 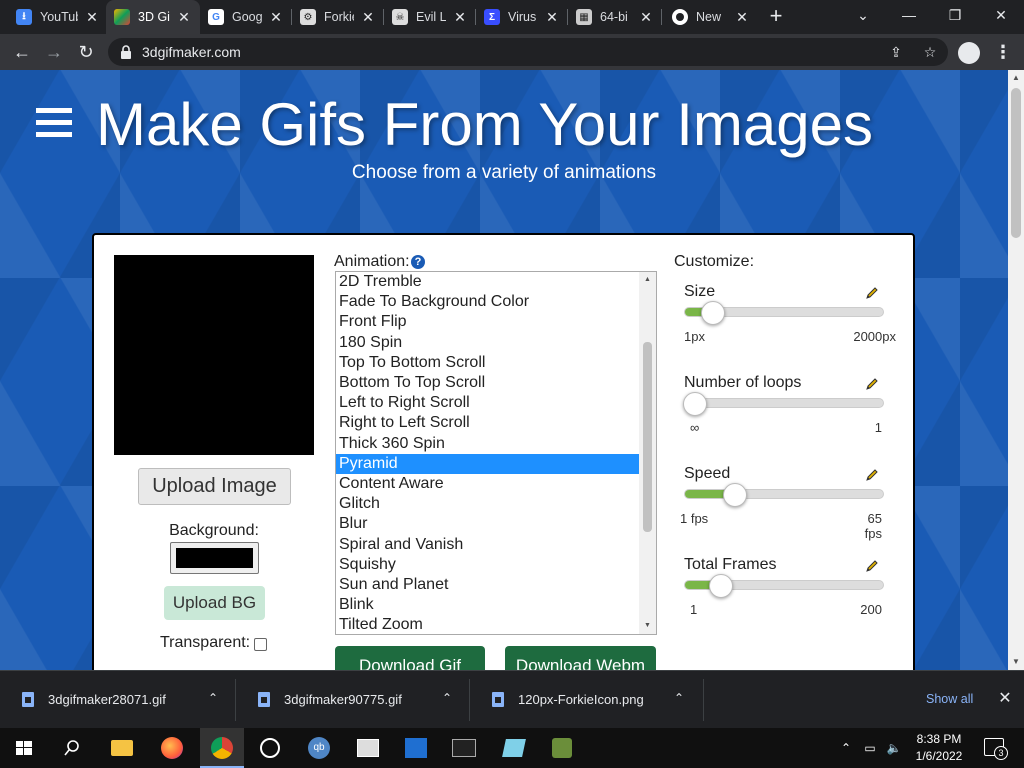 I want to click on transparent-checkbox, so click(x=260, y=644).